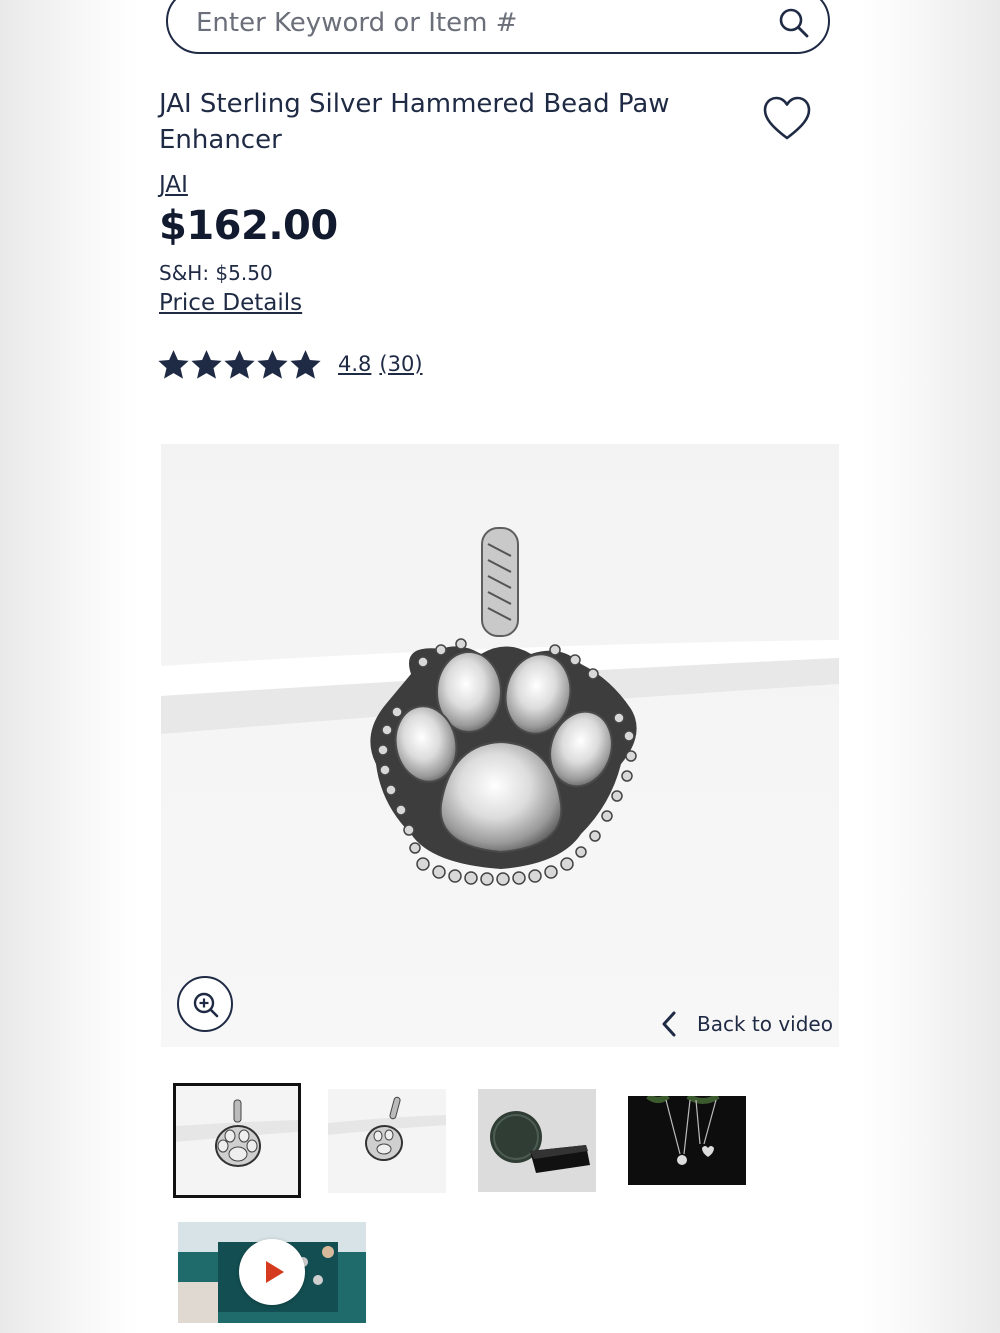 This screenshot has width=1000, height=1333. Describe the element at coordinates (216, 273) in the screenshot. I see `shipping-cost: S&H: $5.50` at that location.